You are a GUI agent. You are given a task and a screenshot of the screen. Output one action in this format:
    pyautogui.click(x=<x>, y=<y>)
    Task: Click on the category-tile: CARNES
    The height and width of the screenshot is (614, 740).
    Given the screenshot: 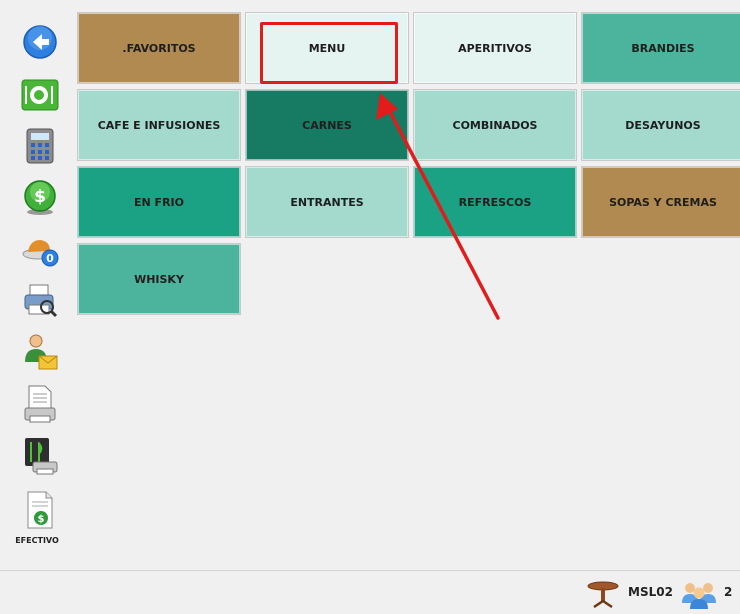 What is the action you would take?
    pyautogui.click(x=327, y=125)
    